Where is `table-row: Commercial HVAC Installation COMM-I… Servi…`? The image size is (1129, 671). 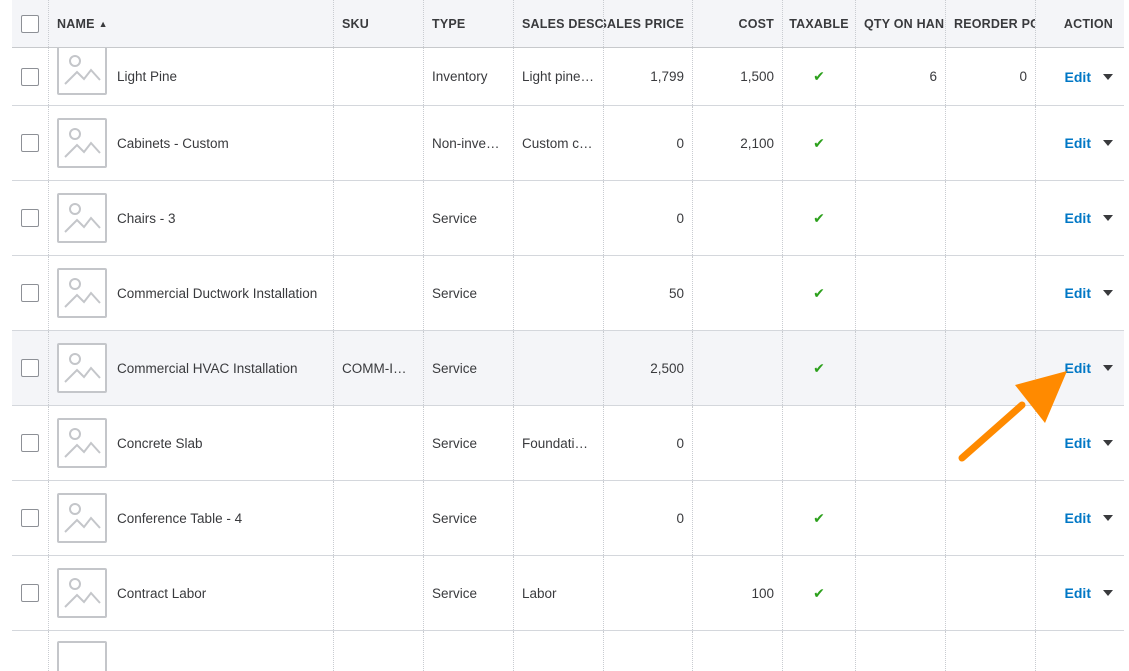 table-row: Commercial HVAC Installation COMM-I… Servi… is located at coordinates (568, 368).